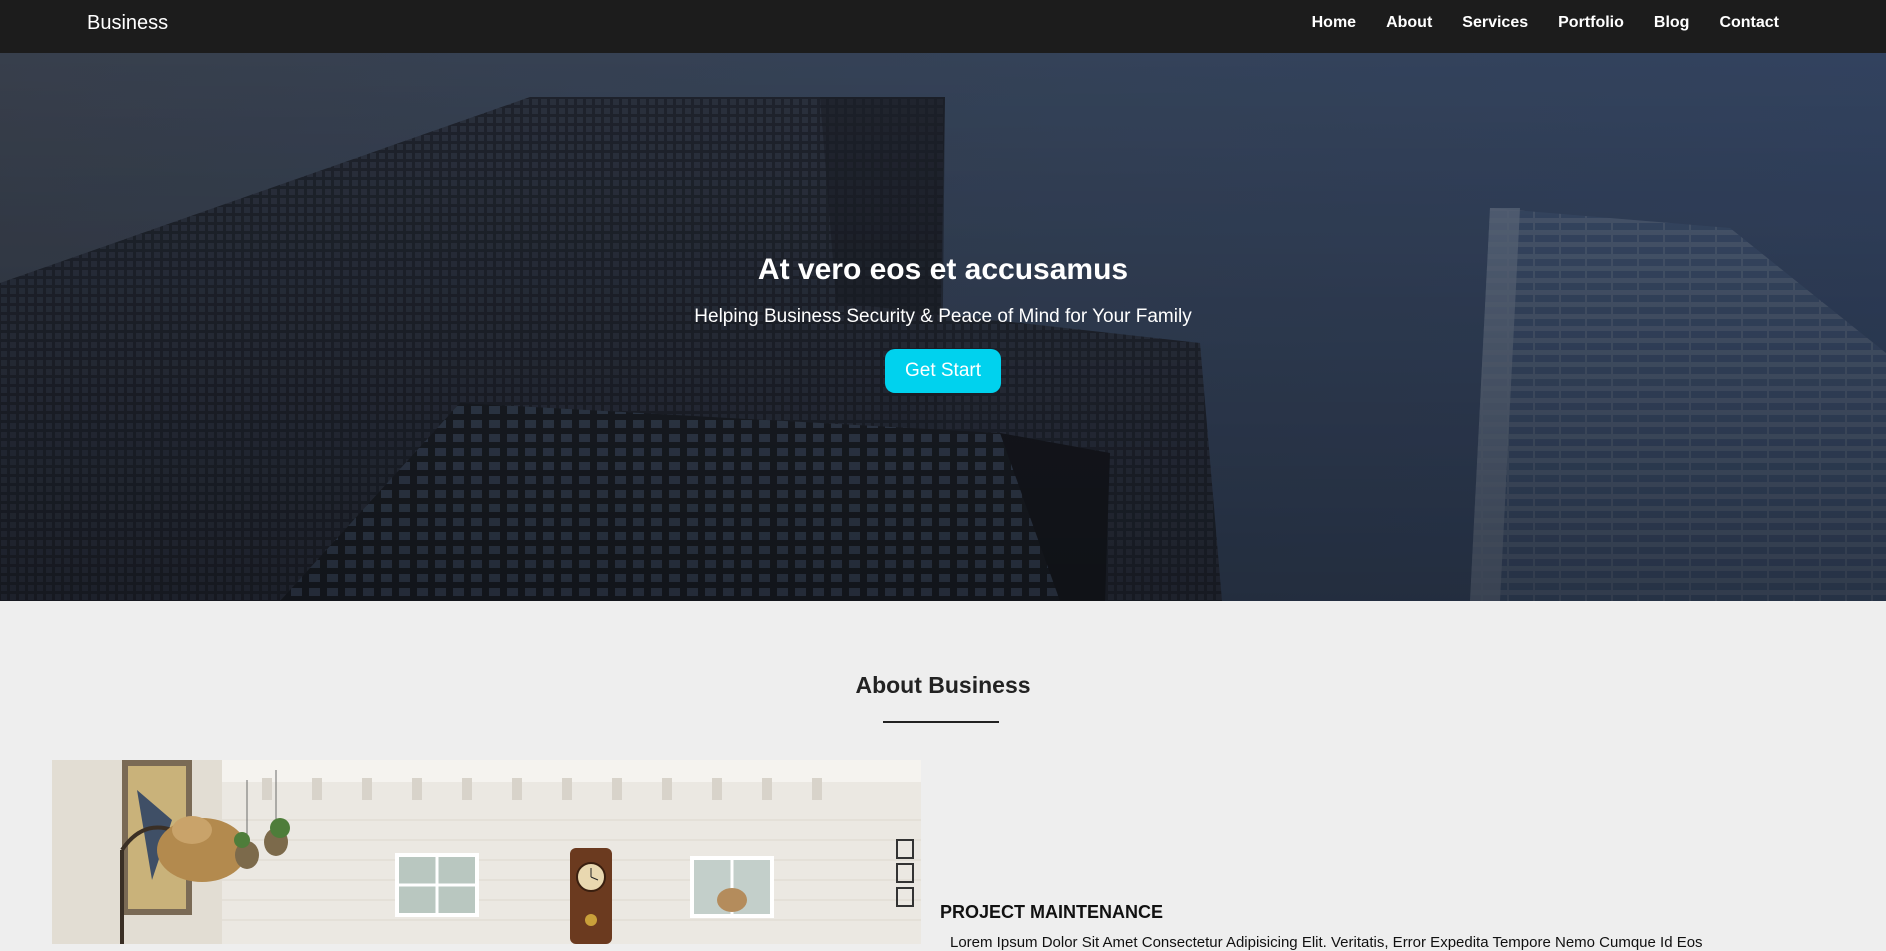 This screenshot has width=1886, height=951. I want to click on title-underline-divider, so click(941, 722).